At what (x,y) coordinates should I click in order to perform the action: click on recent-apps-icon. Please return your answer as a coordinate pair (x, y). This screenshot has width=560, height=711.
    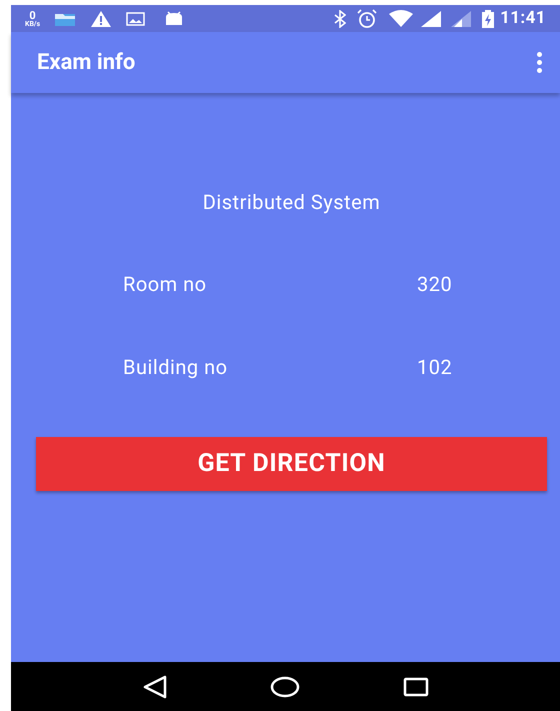
    Looking at the image, I should click on (415, 687).